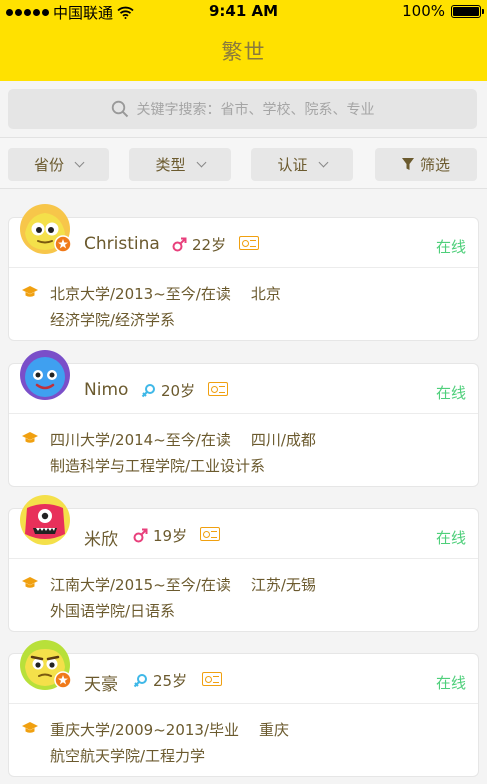 This screenshot has height=784, width=487. I want to click on school-detail: 江南大学/2015~至今/在读, so click(140, 585).